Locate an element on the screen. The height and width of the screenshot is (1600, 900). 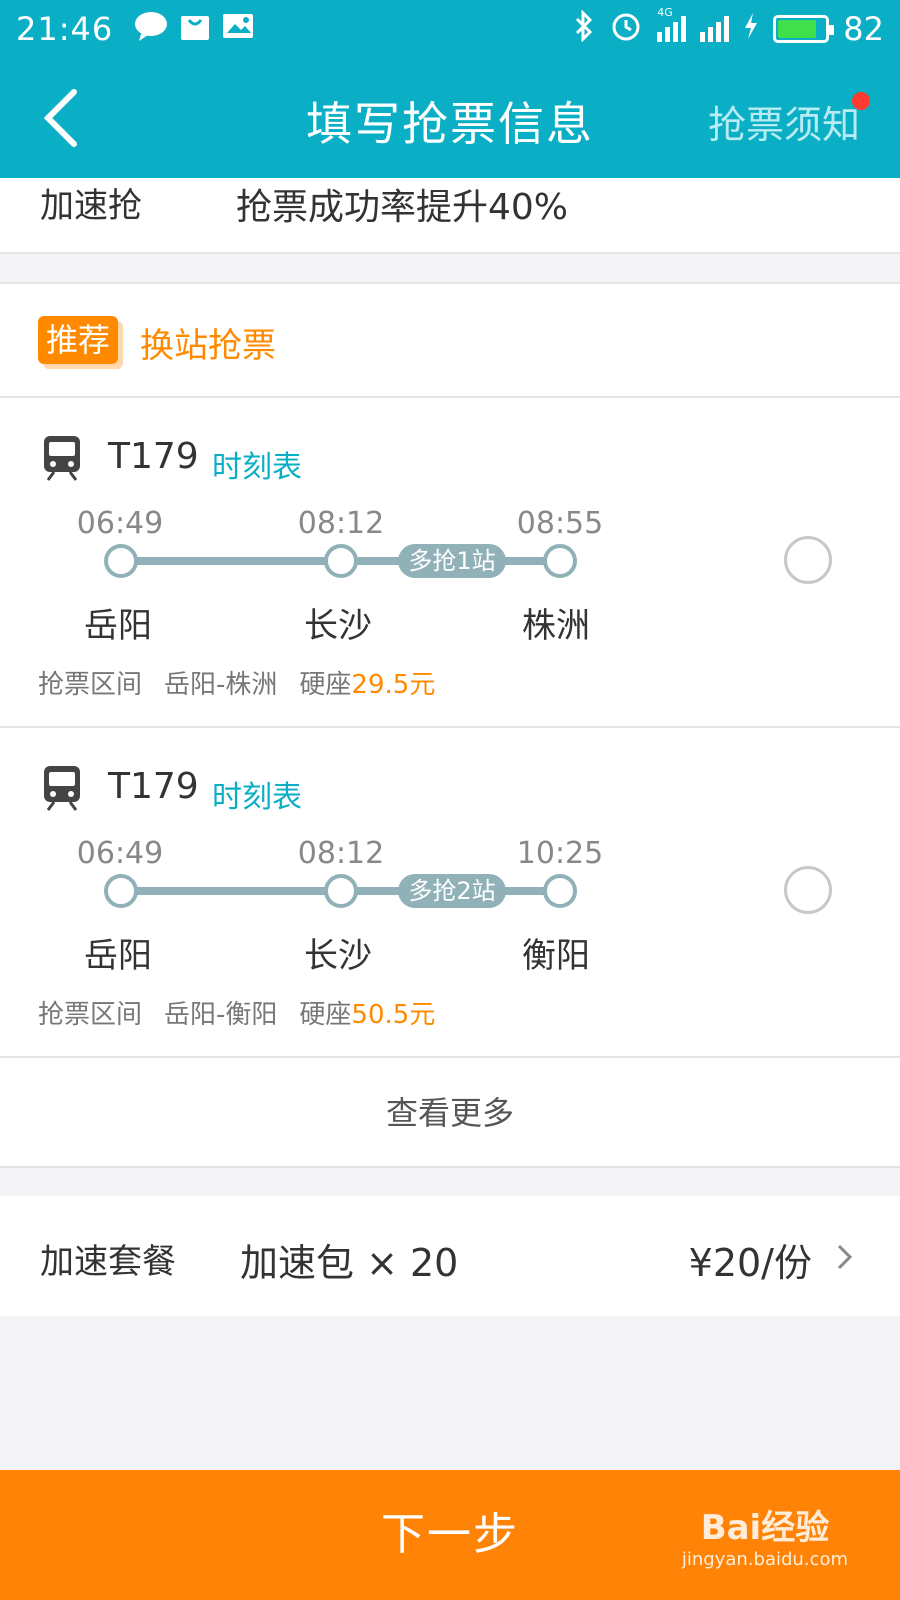
acceleration-package-row: 加速套餐 加速包 × 20 ¥20/份 is located at coordinates (450, 1256).